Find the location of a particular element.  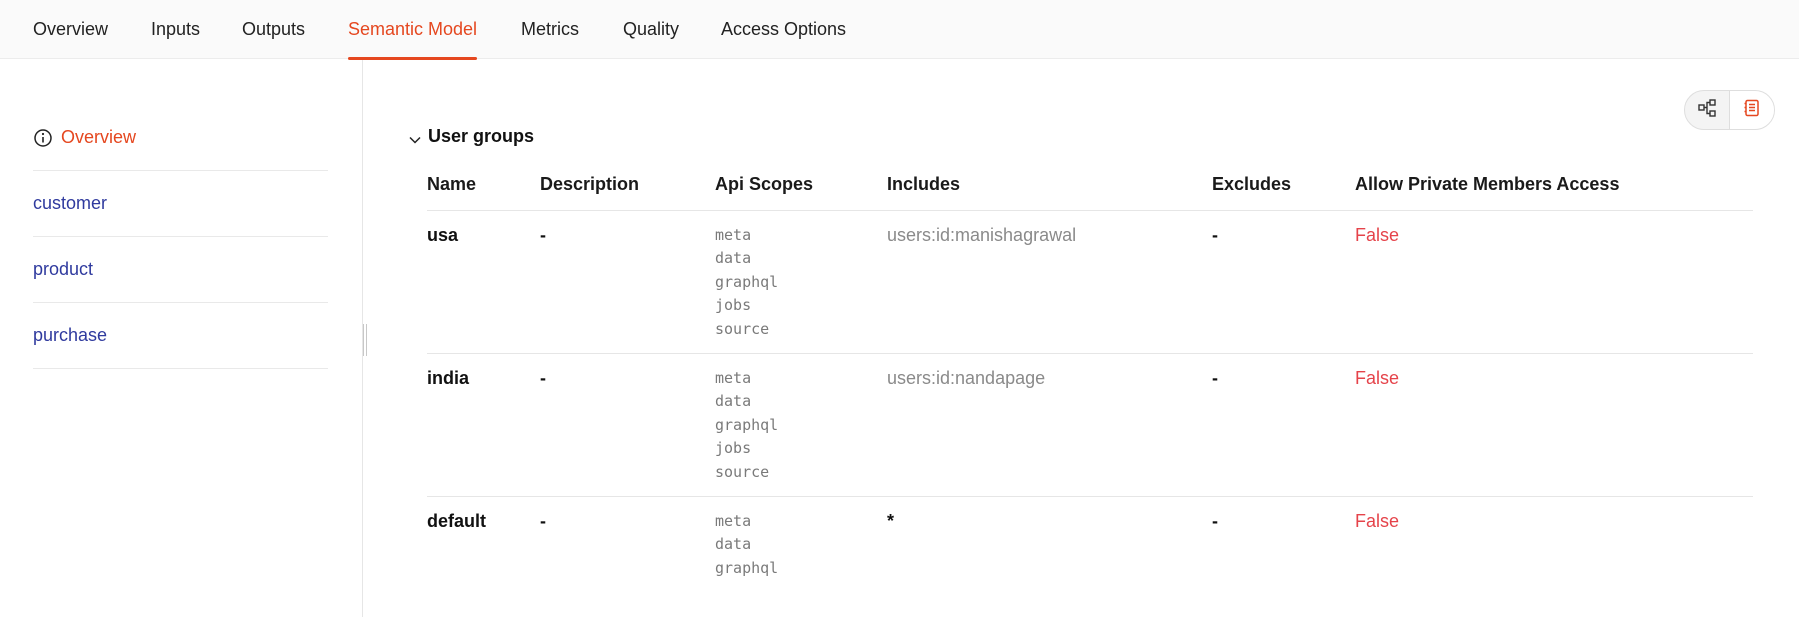

group-includes: users:id:manishagrawal is located at coordinates (1049, 282).